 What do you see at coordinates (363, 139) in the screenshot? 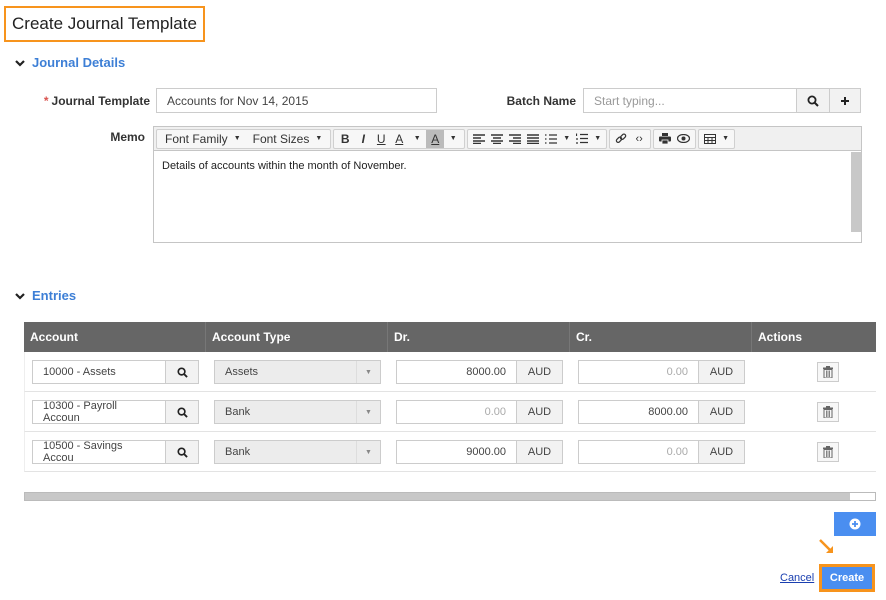
I see `italic-button: I` at bounding box center [363, 139].